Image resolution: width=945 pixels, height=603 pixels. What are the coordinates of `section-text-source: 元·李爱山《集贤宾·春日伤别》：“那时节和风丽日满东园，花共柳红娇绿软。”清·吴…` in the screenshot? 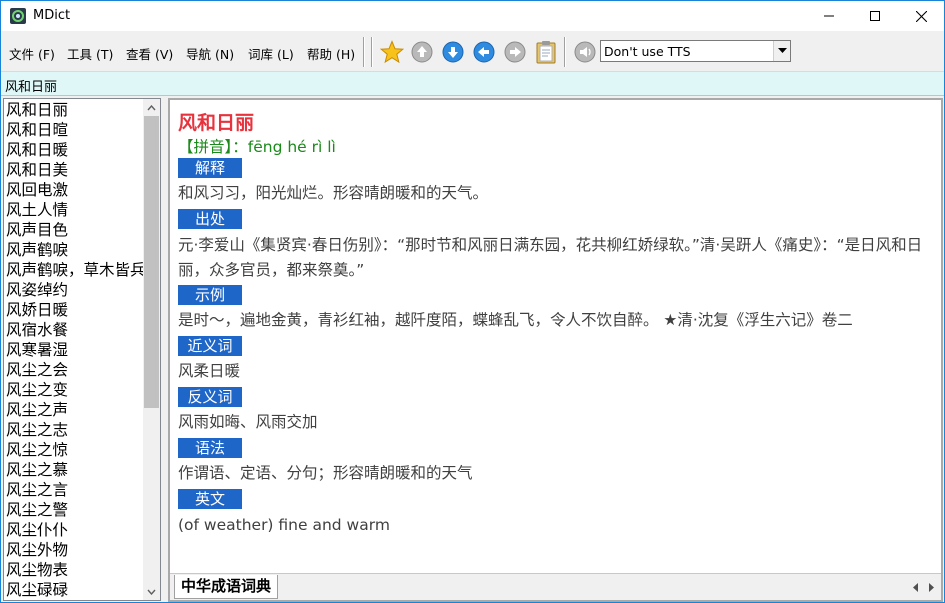 It's located at (550, 257).